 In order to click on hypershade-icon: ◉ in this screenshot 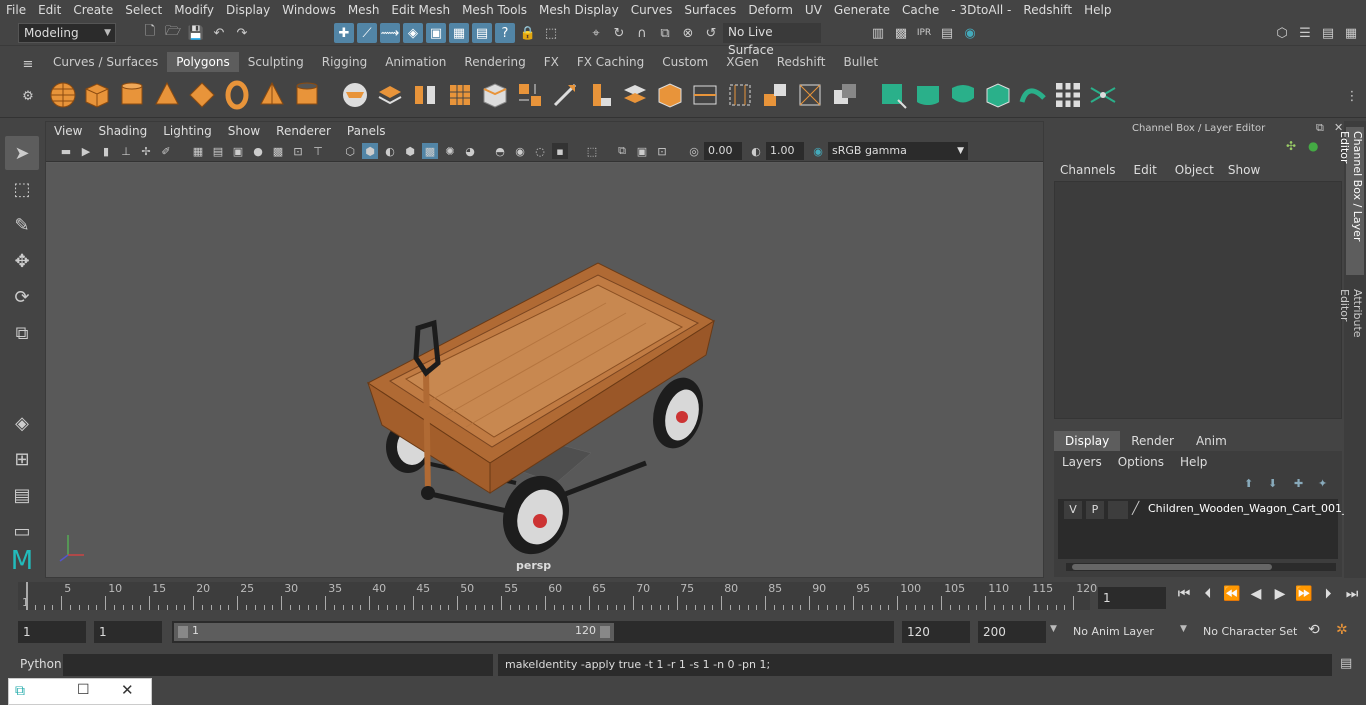, I will do `click(970, 33)`.